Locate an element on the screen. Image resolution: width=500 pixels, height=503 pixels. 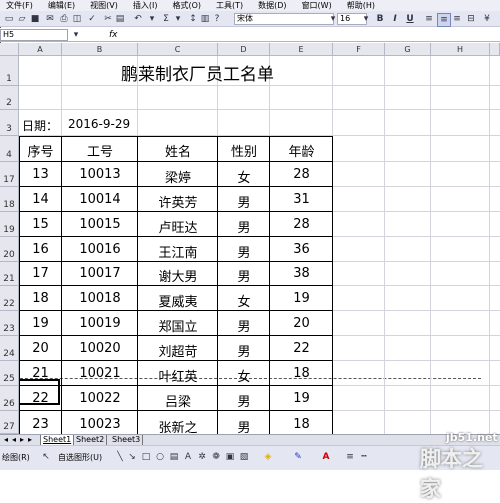
column-header-g: G is located at coordinates (408, 49).